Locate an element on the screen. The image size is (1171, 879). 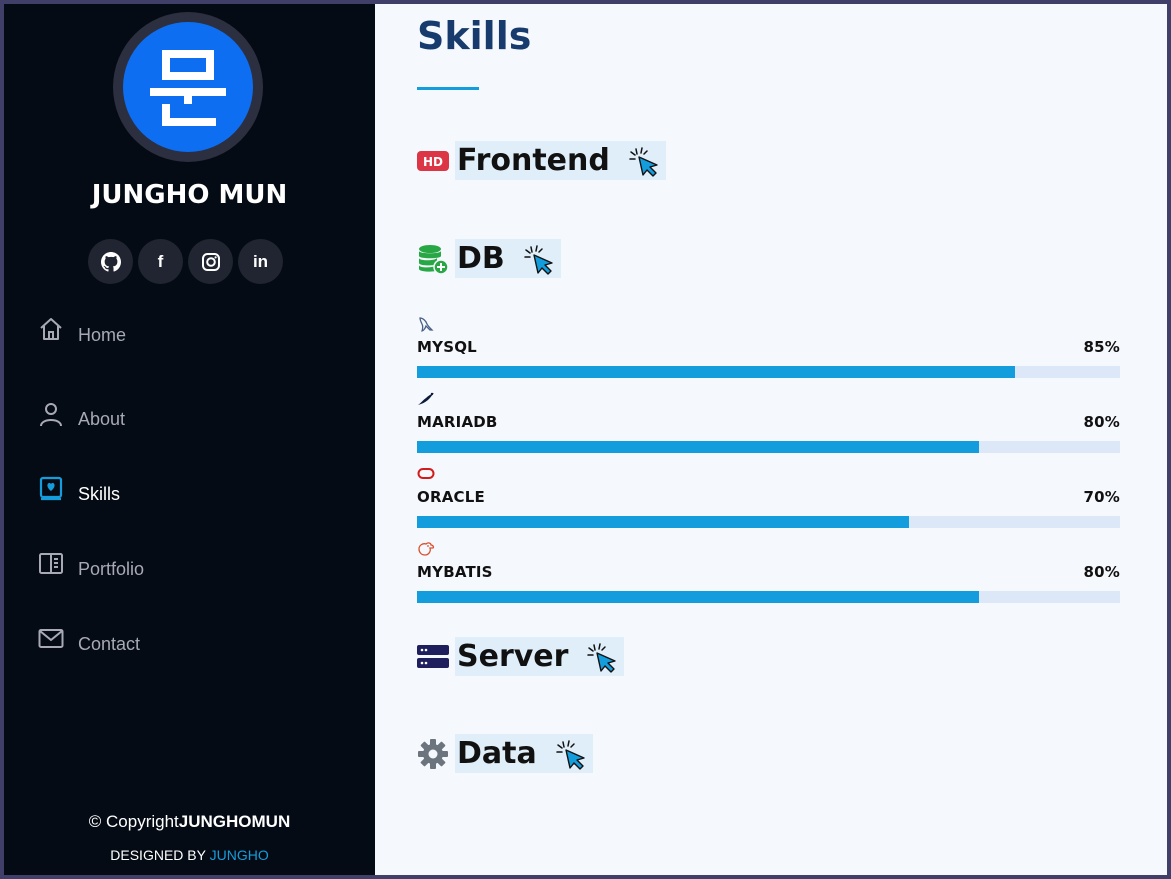
category-frontend: HD Frontend is located at coordinates (541, 160).